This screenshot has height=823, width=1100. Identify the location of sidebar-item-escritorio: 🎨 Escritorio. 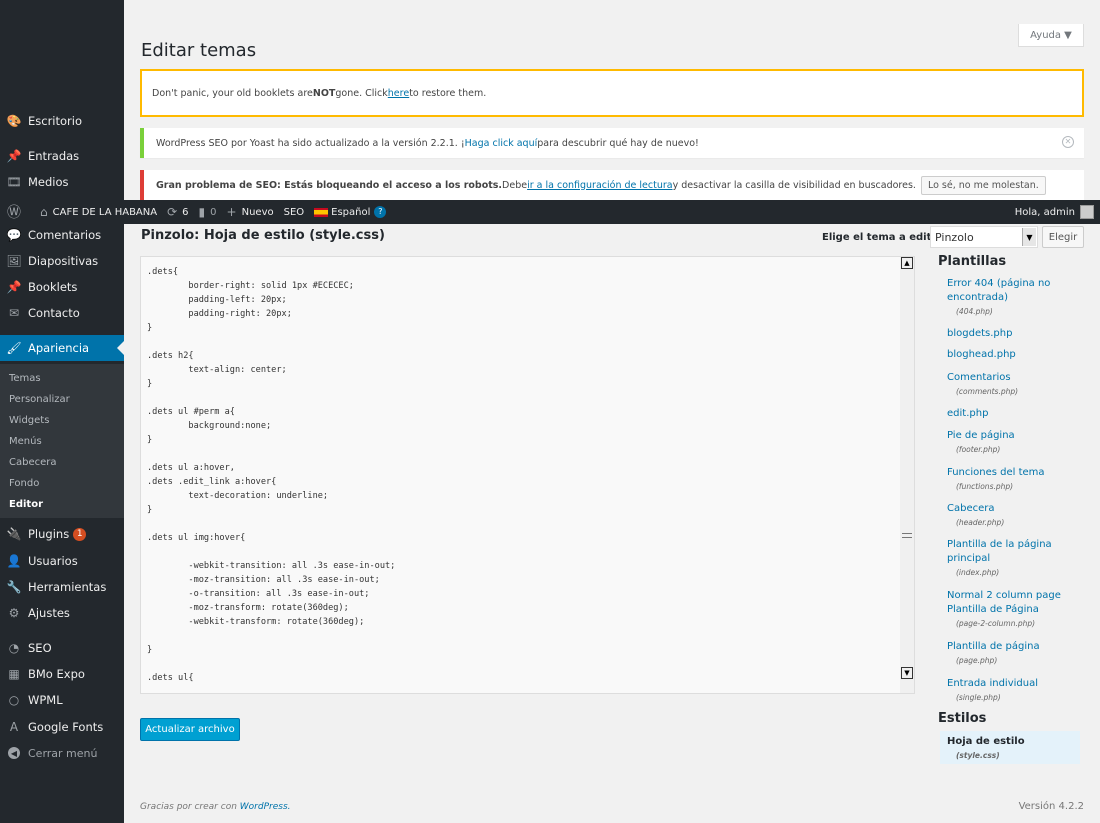
(62, 121).